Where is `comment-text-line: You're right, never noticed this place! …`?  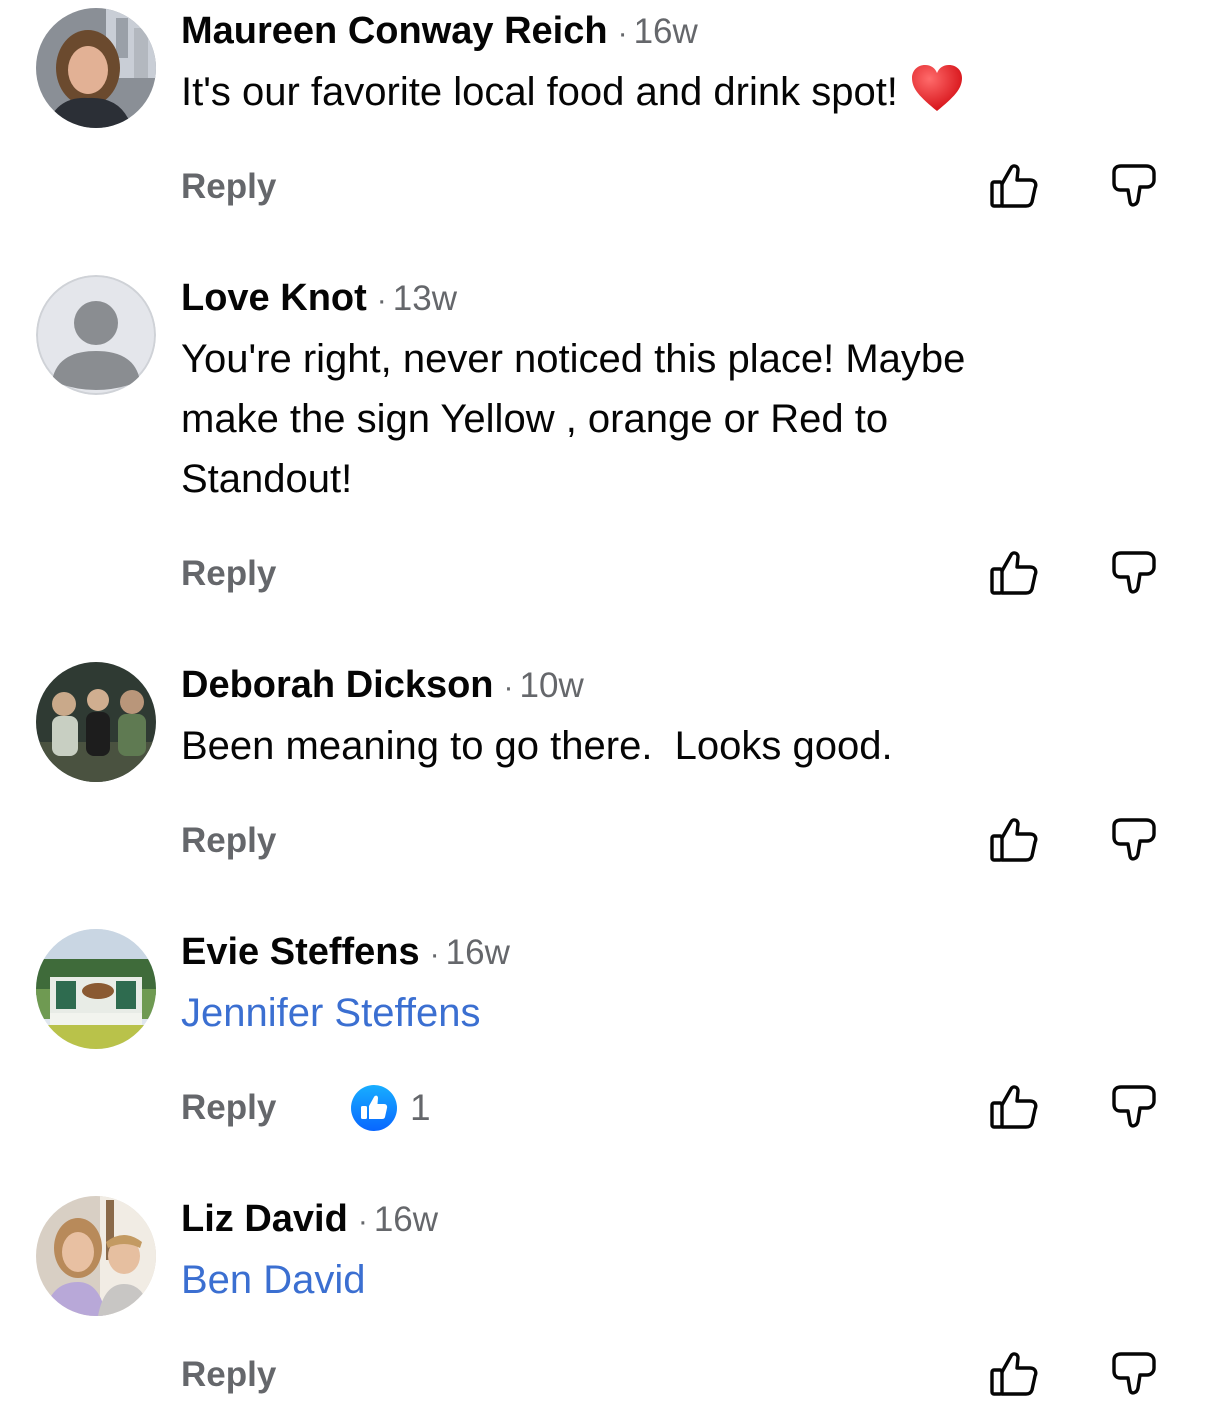
comment-text-line: You're right, never noticed this place! … is located at coordinates (573, 359).